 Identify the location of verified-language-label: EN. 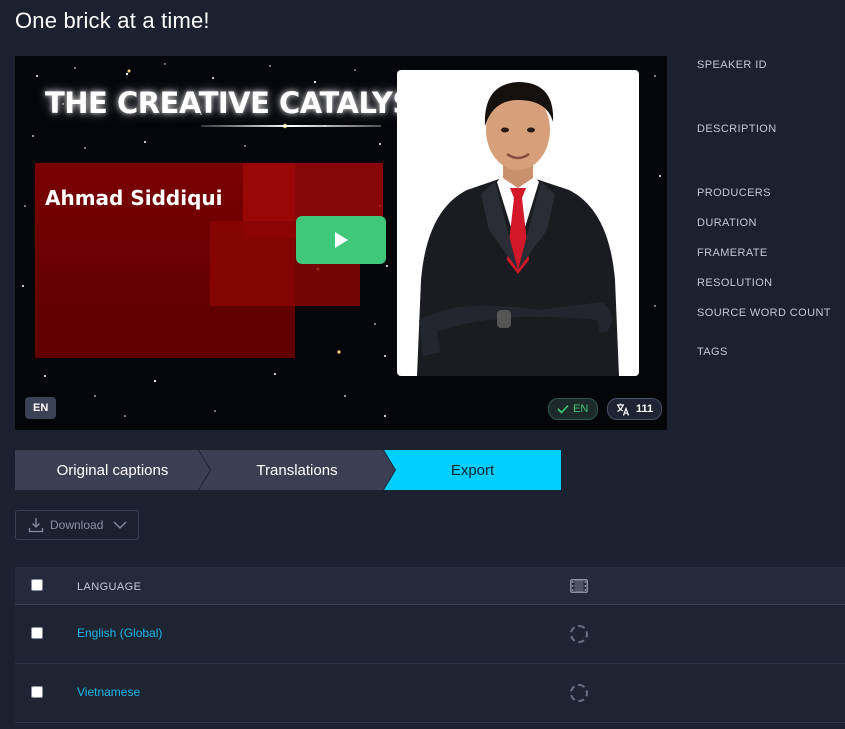
(581, 409).